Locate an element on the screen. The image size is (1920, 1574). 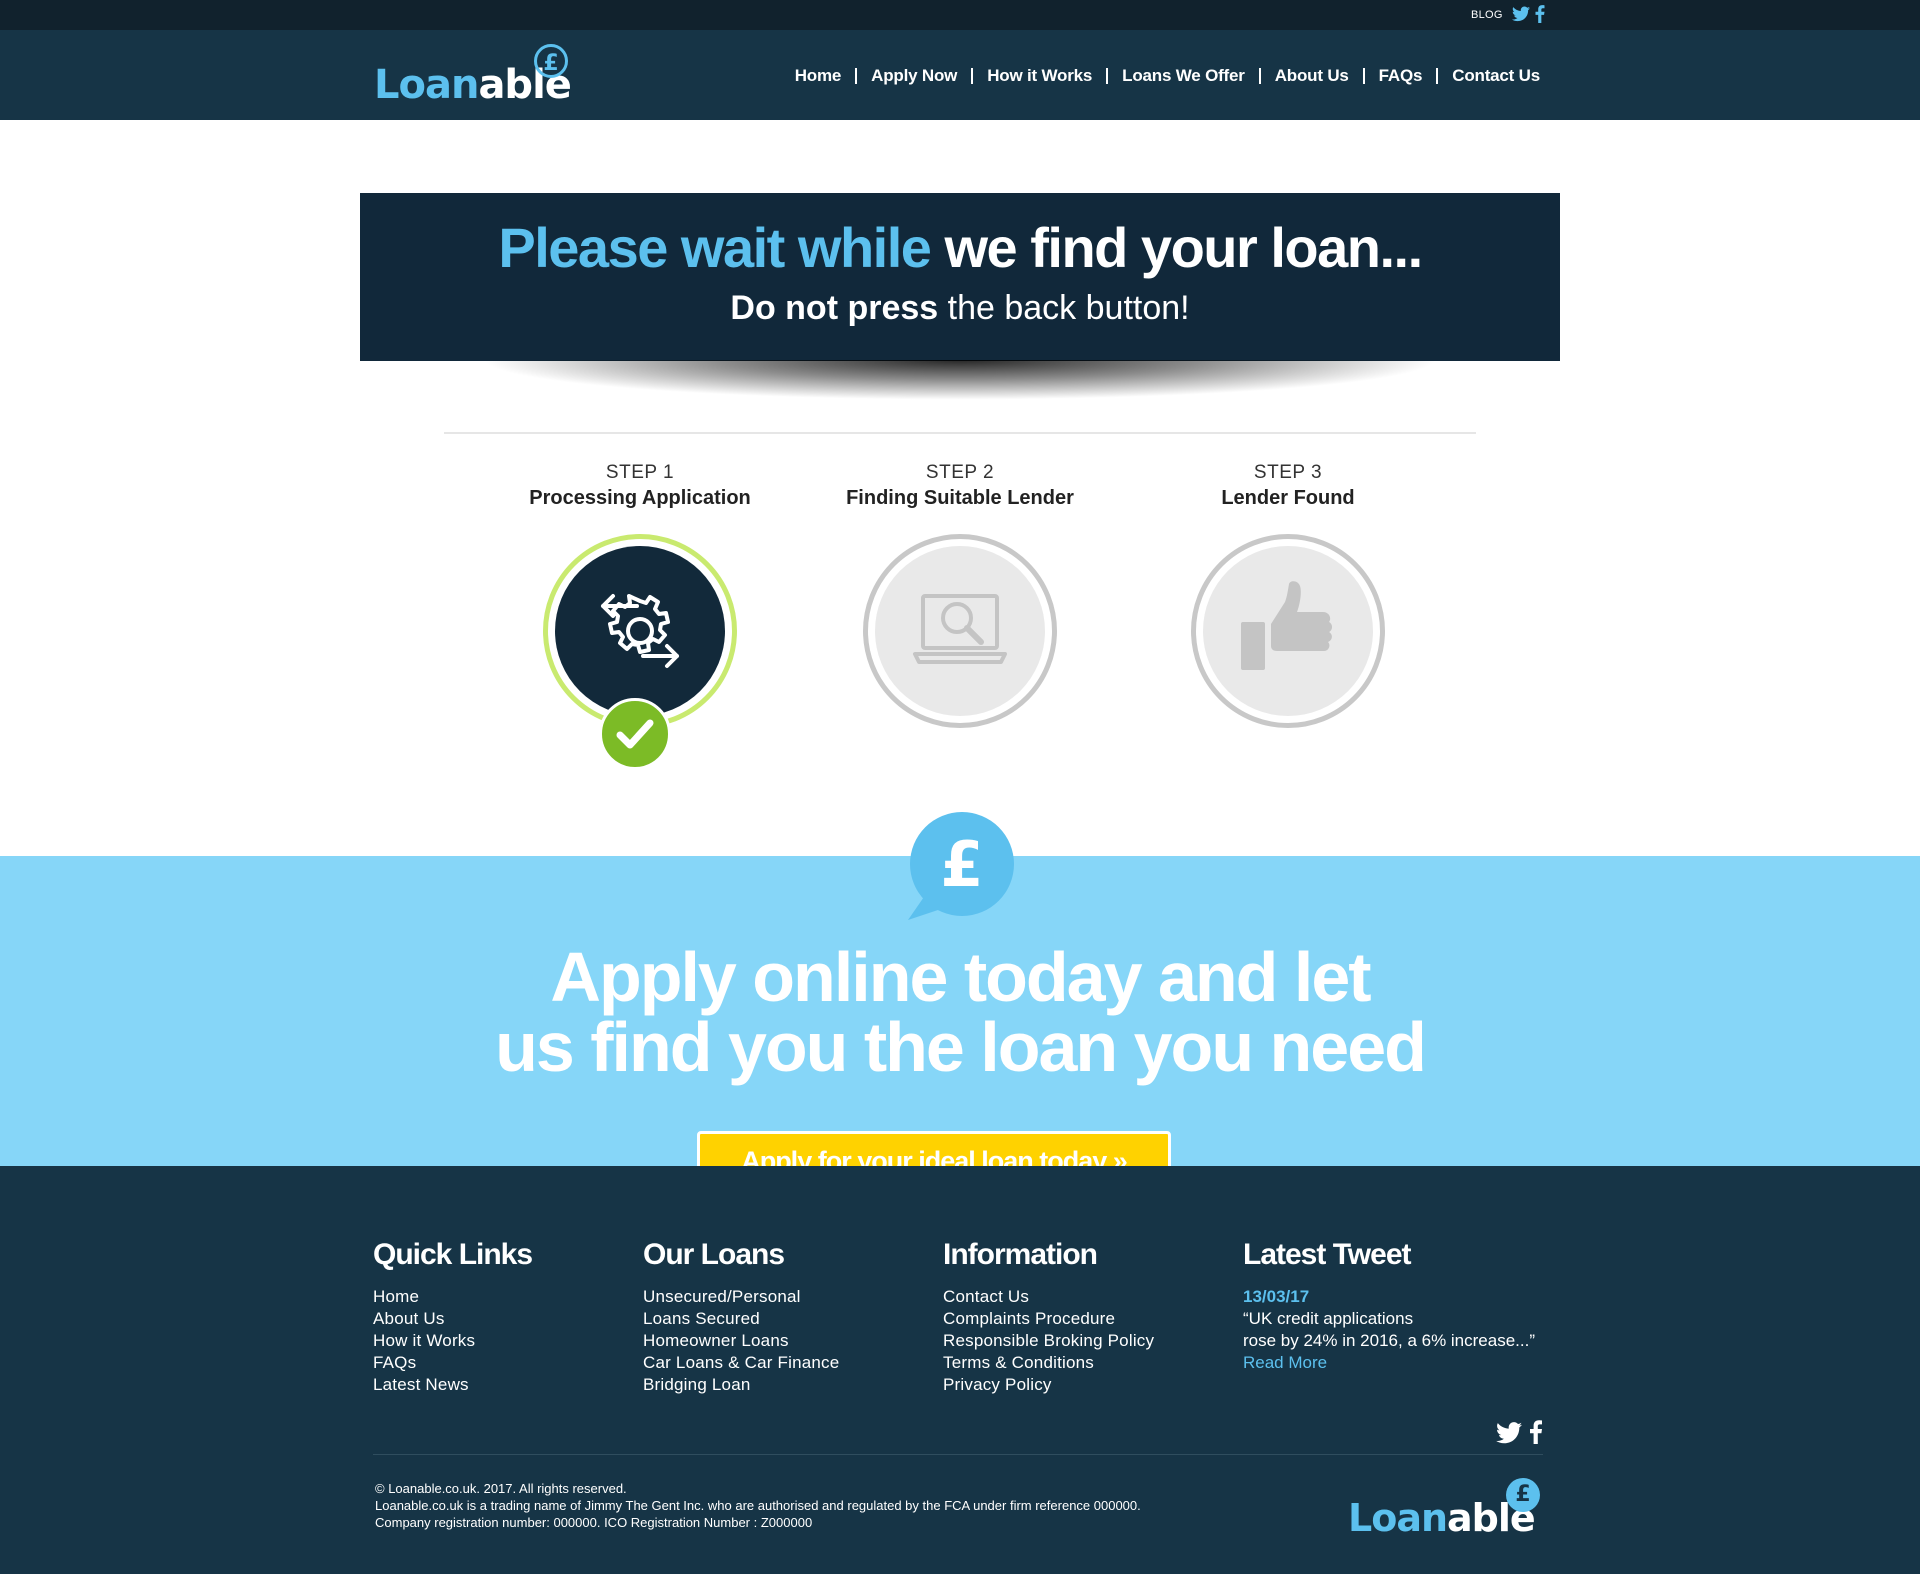
footer-link-car-loans: Car Loans & Car Finance is located at coordinates (741, 1363).